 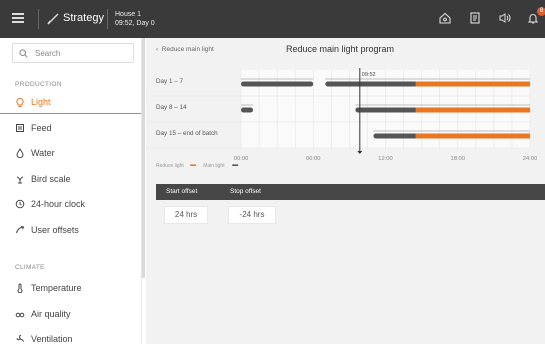 What do you see at coordinates (360, 152) in the screenshot?
I see `current-time-marker` at bounding box center [360, 152].